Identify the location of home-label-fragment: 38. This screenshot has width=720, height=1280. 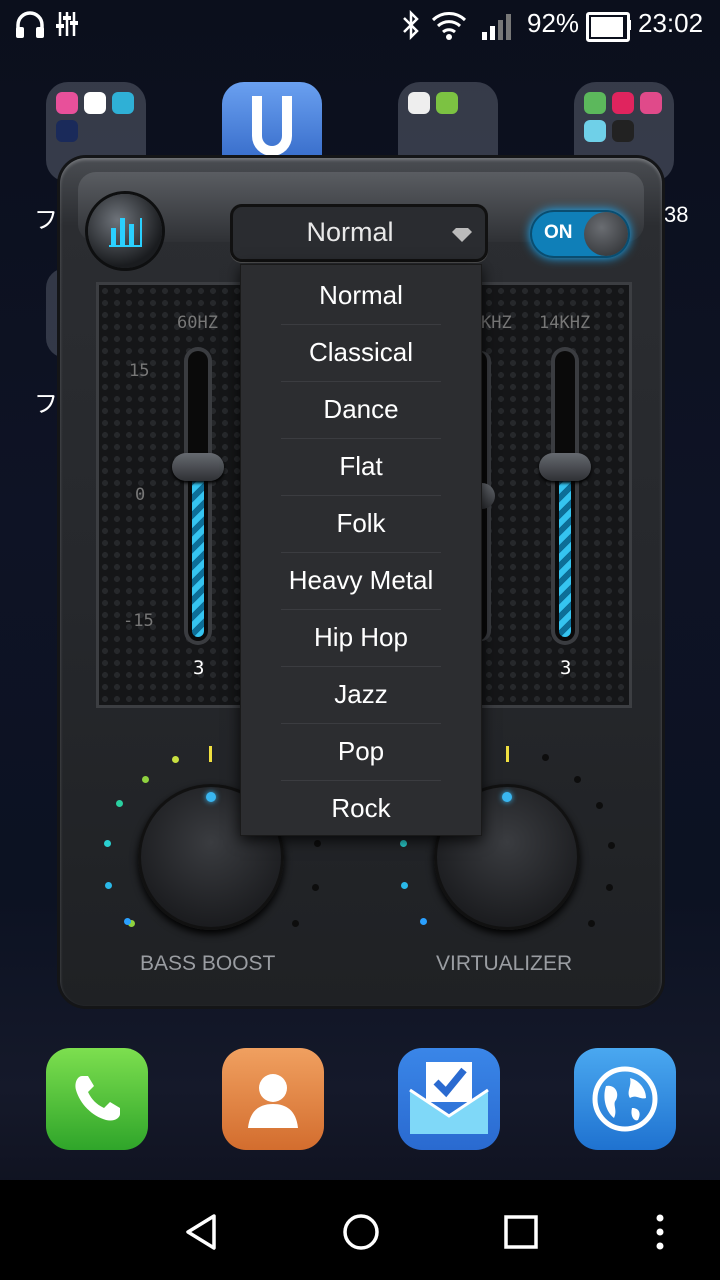
(676, 214).